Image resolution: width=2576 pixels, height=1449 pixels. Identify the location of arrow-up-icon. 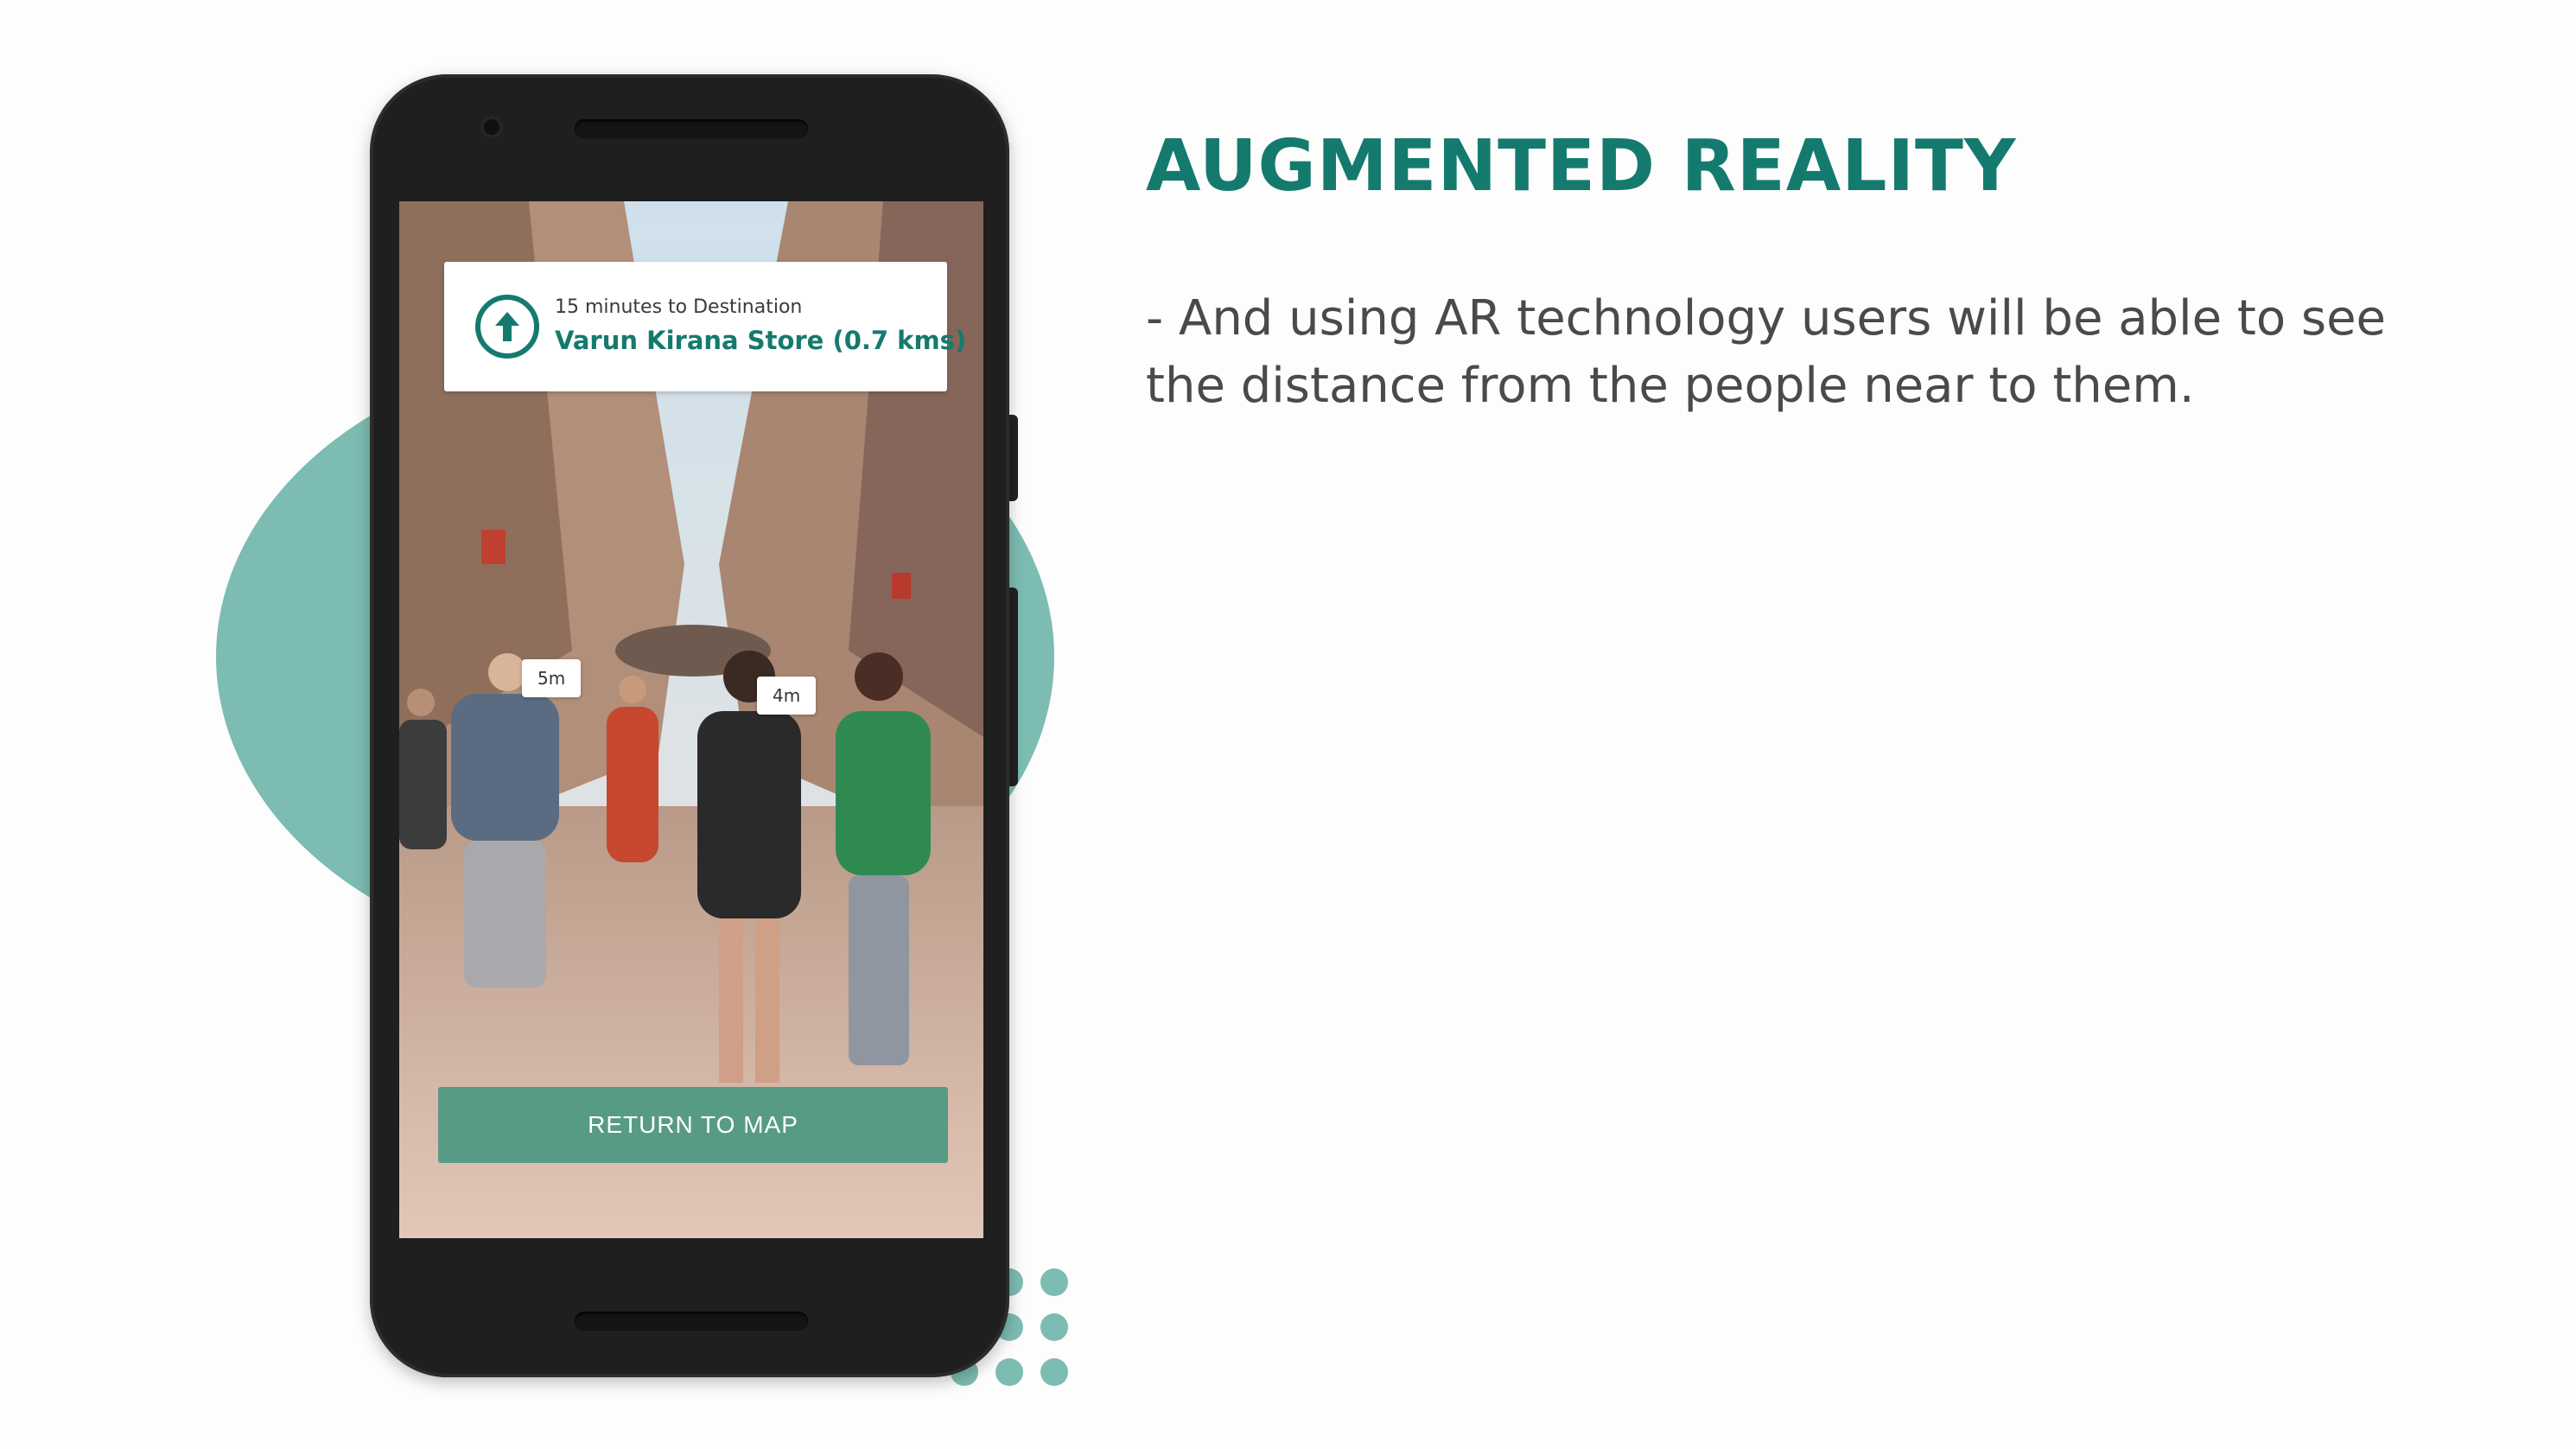
(507, 327).